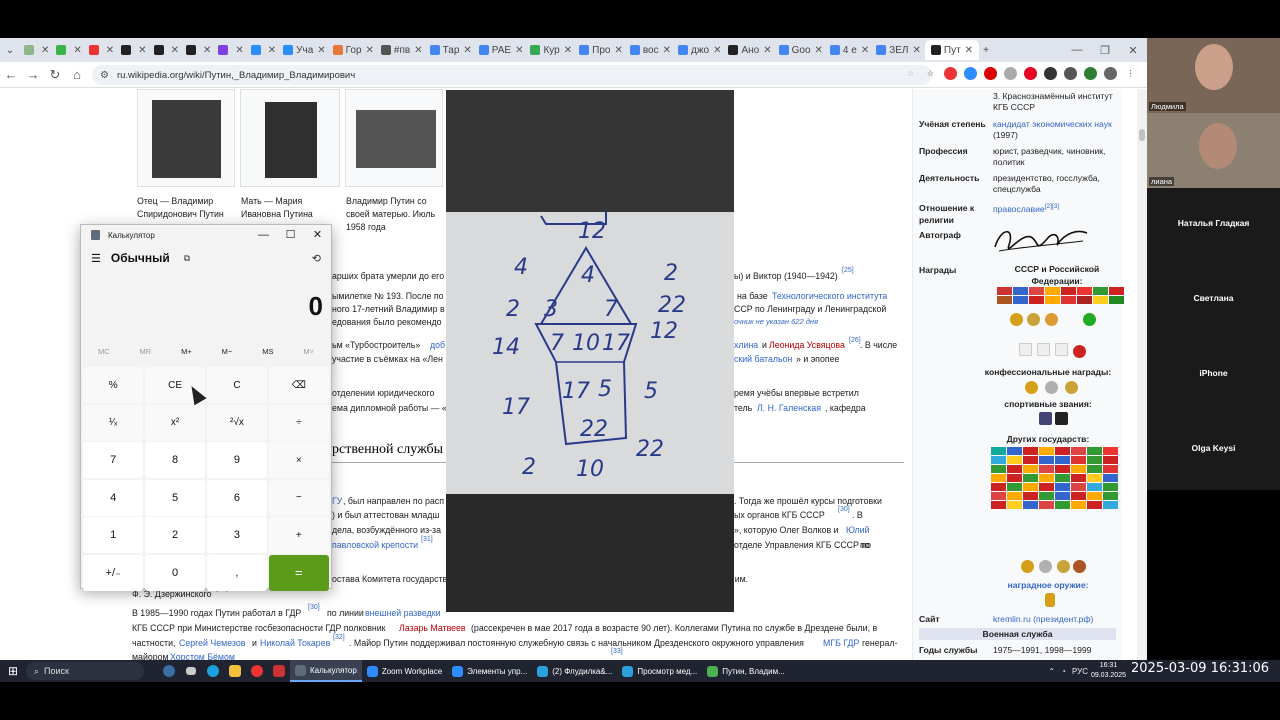 This screenshot has width=1280, height=720. I want to click on browser-tab: Гор ✕, so click(353, 50).